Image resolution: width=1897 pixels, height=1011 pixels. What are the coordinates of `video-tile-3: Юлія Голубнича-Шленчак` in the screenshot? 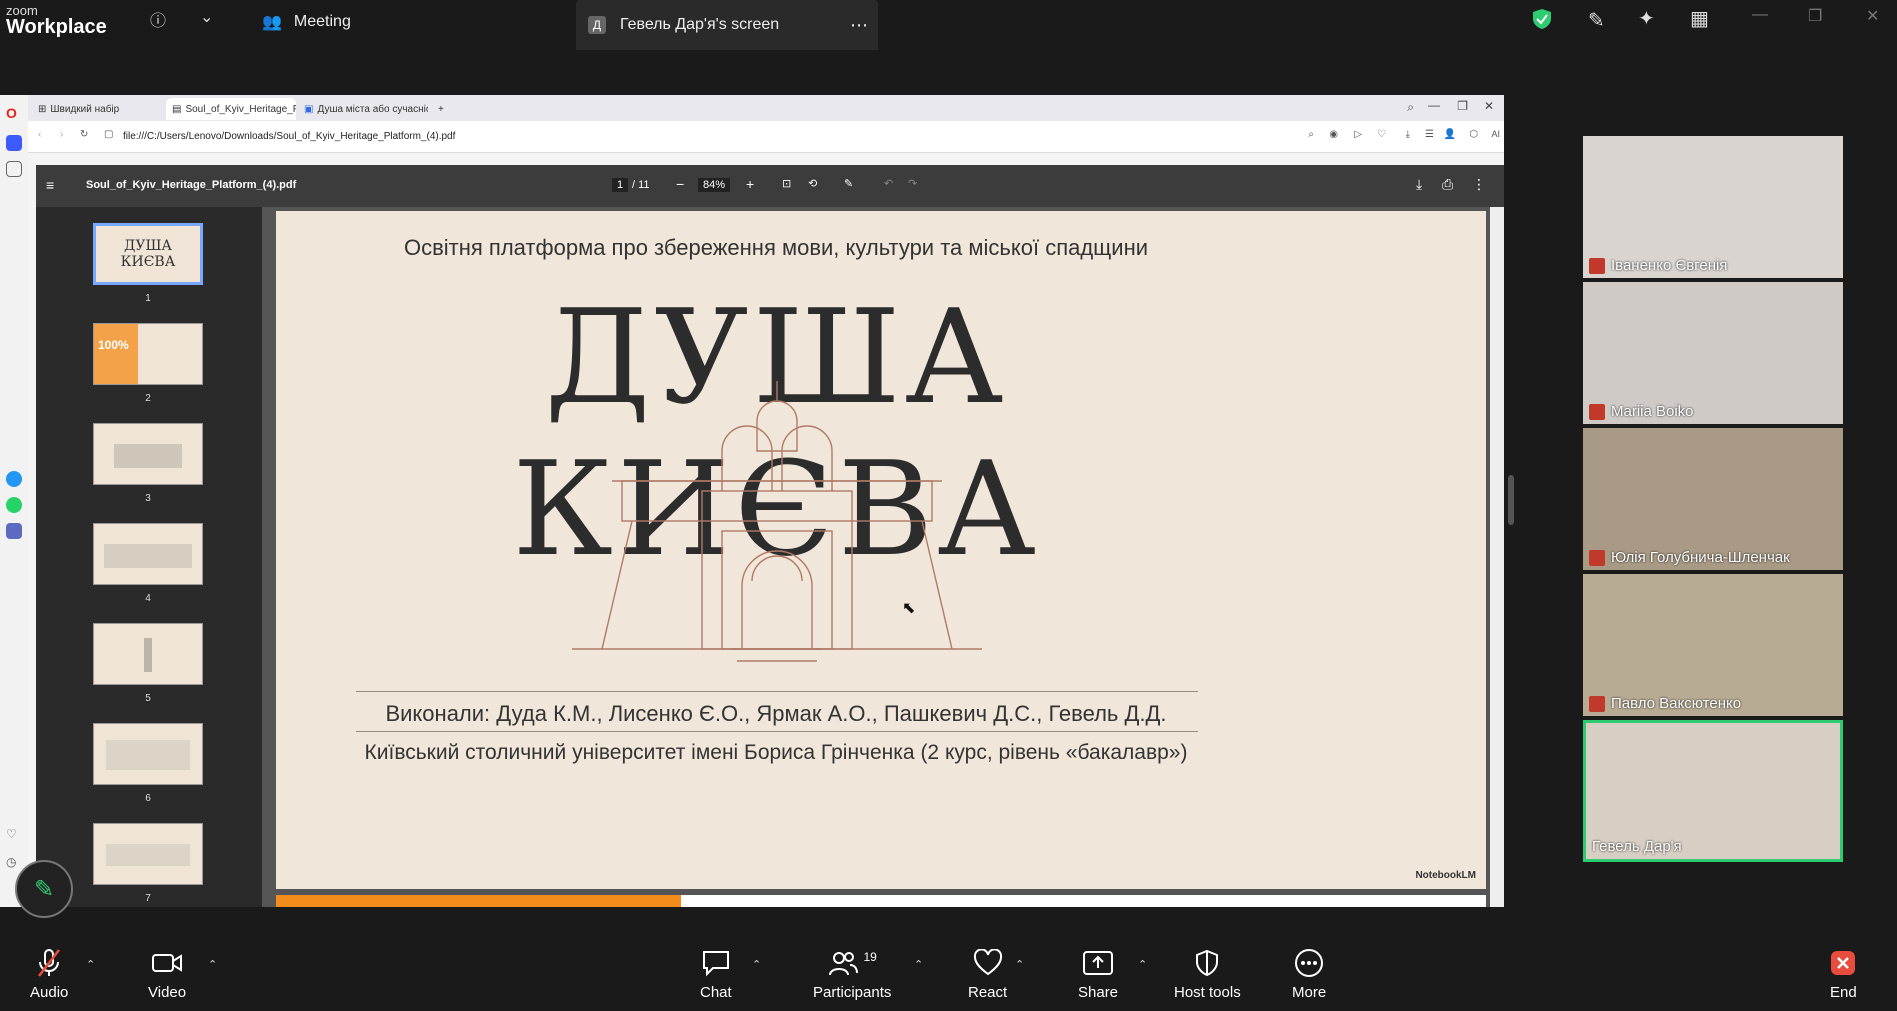 It's located at (1713, 499).